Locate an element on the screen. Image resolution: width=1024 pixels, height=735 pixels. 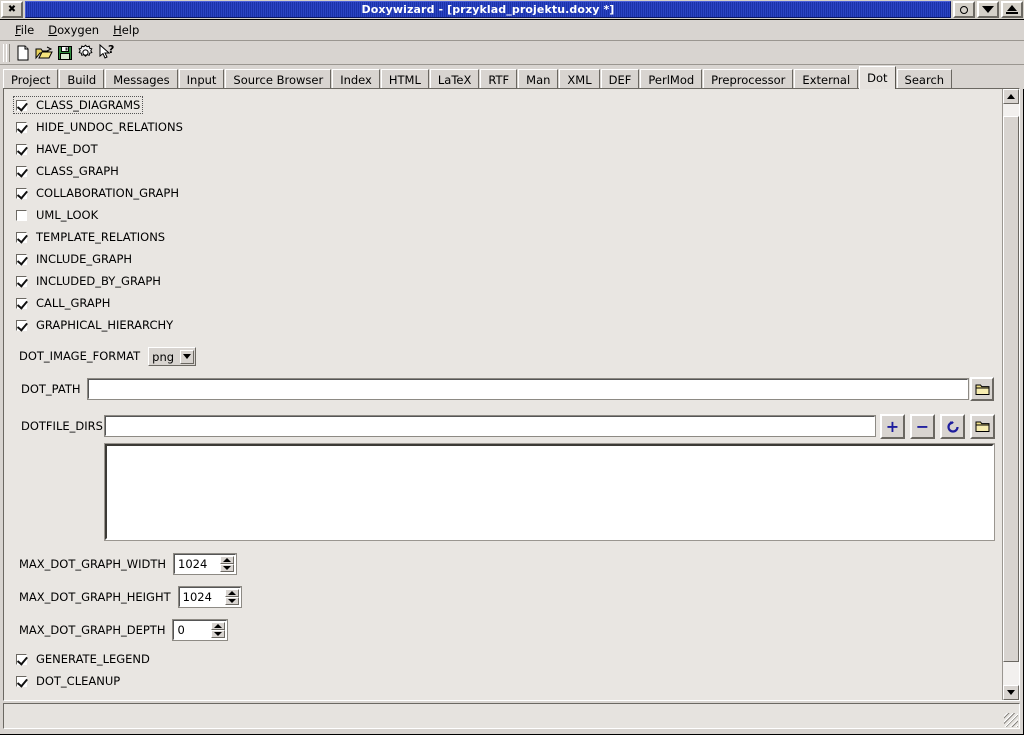
dot-image-format-select: png is located at coordinates (172, 356).